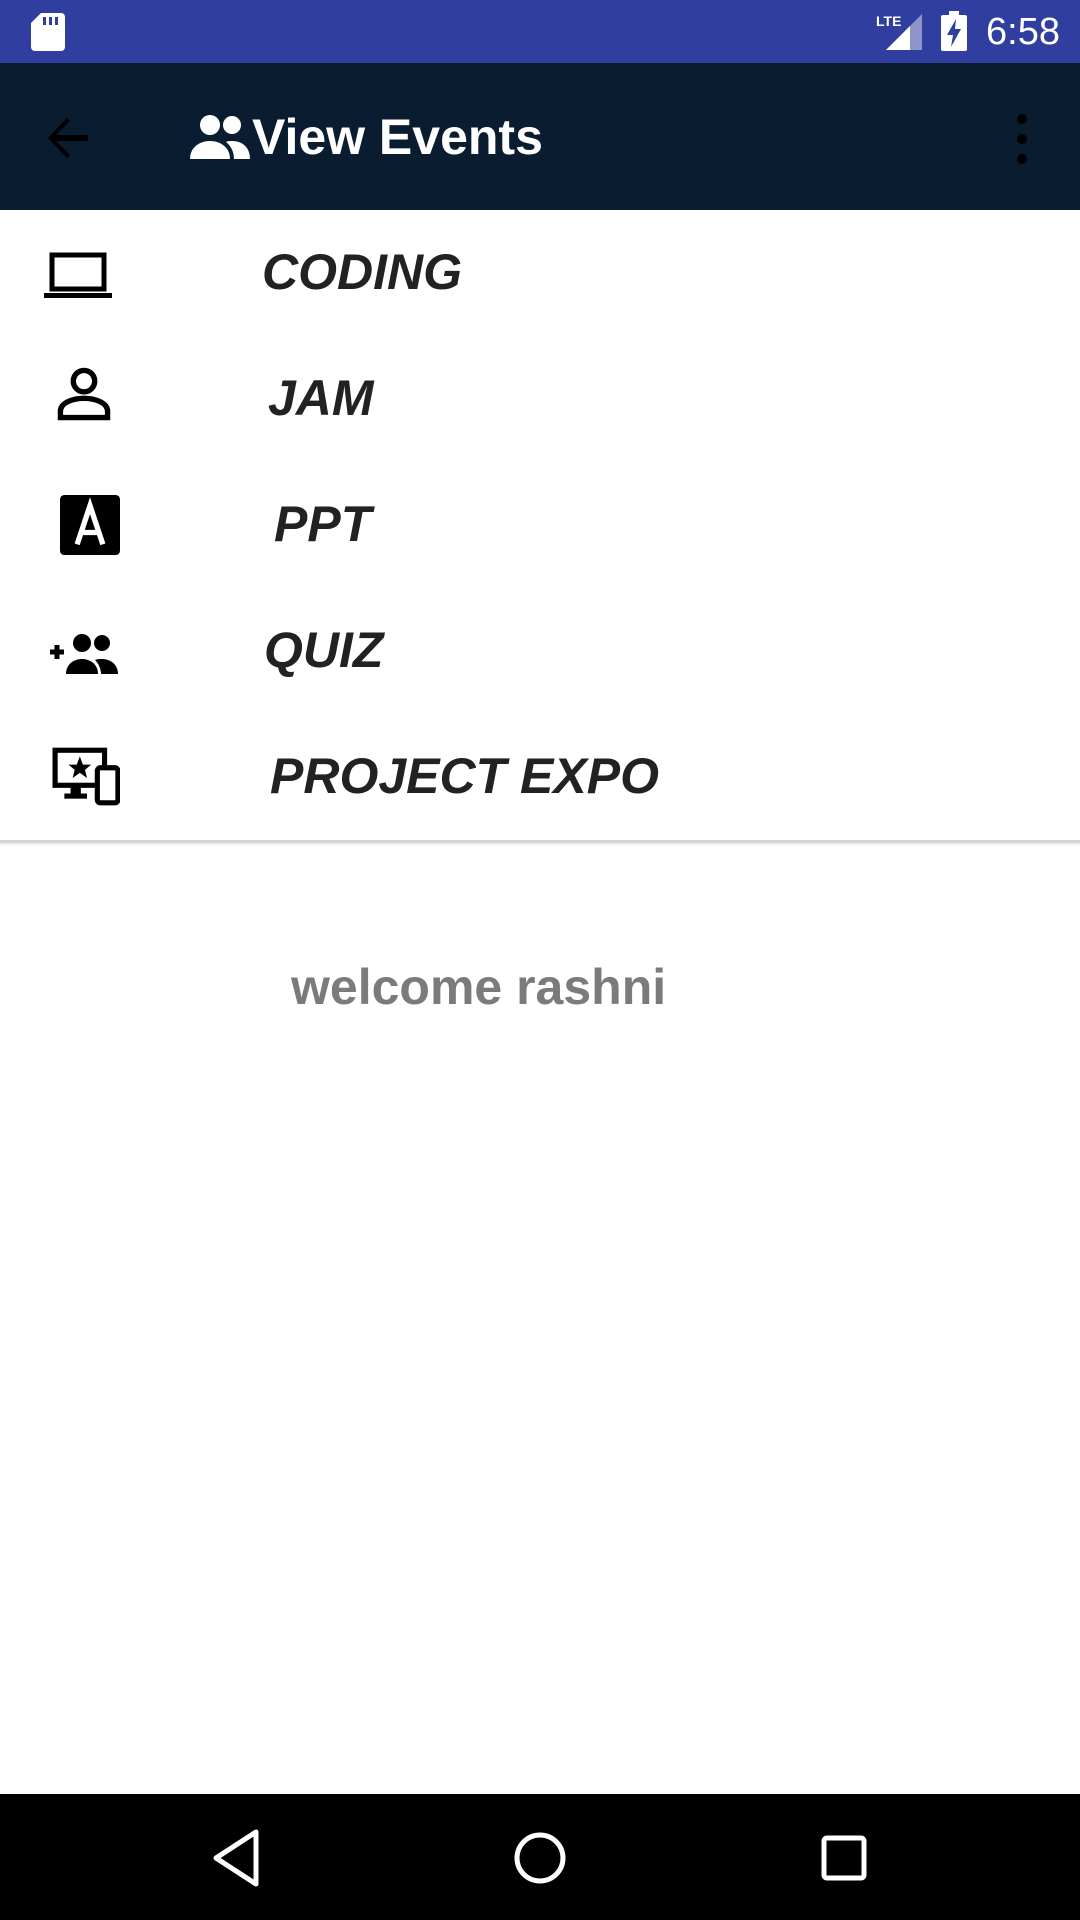 The image size is (1080, 1920). What do you see at coordinates (1022, 139) in the screenshot?
I see `more-vert-icon` at bounding box center [1022, 139].